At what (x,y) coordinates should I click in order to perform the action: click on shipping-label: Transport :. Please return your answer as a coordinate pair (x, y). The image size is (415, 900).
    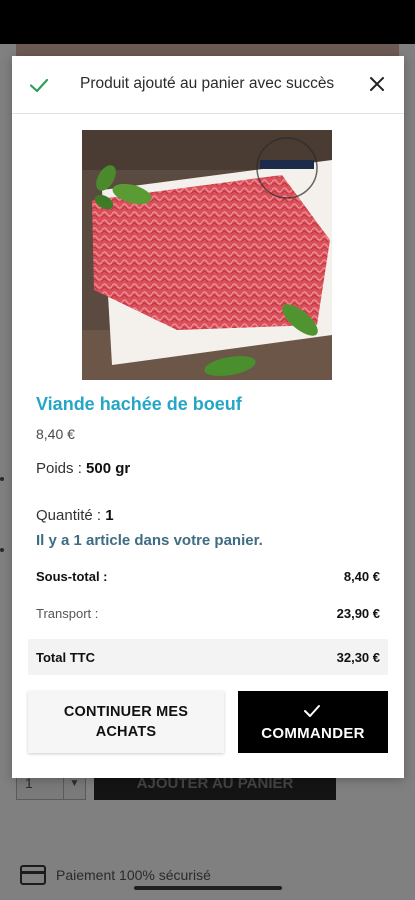
    Looking at the image, I should click on (67, 613).